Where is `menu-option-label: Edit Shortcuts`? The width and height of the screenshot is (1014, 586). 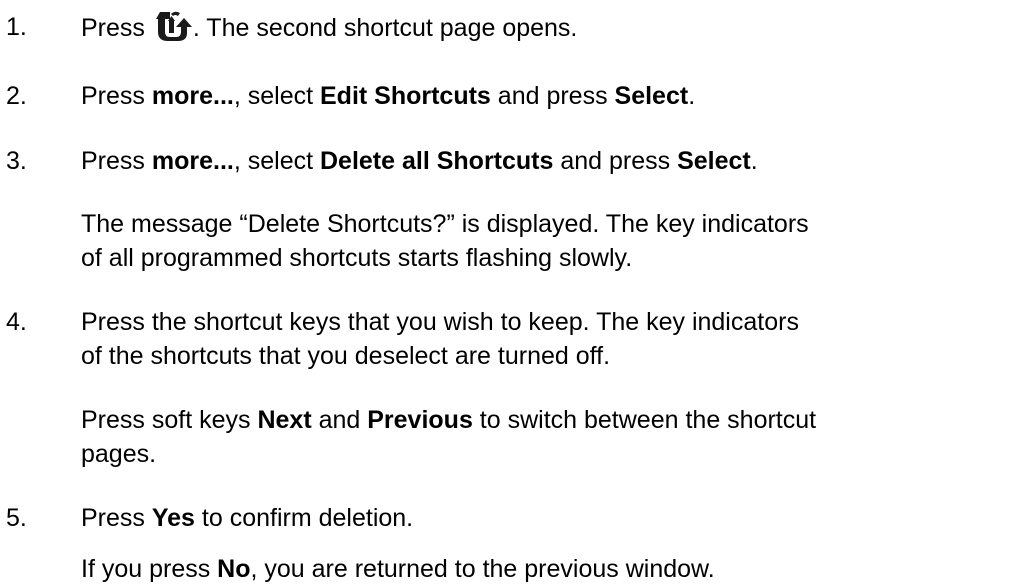
menu-option-label: Edit Shortcuts is located at coordinates (405, 96).